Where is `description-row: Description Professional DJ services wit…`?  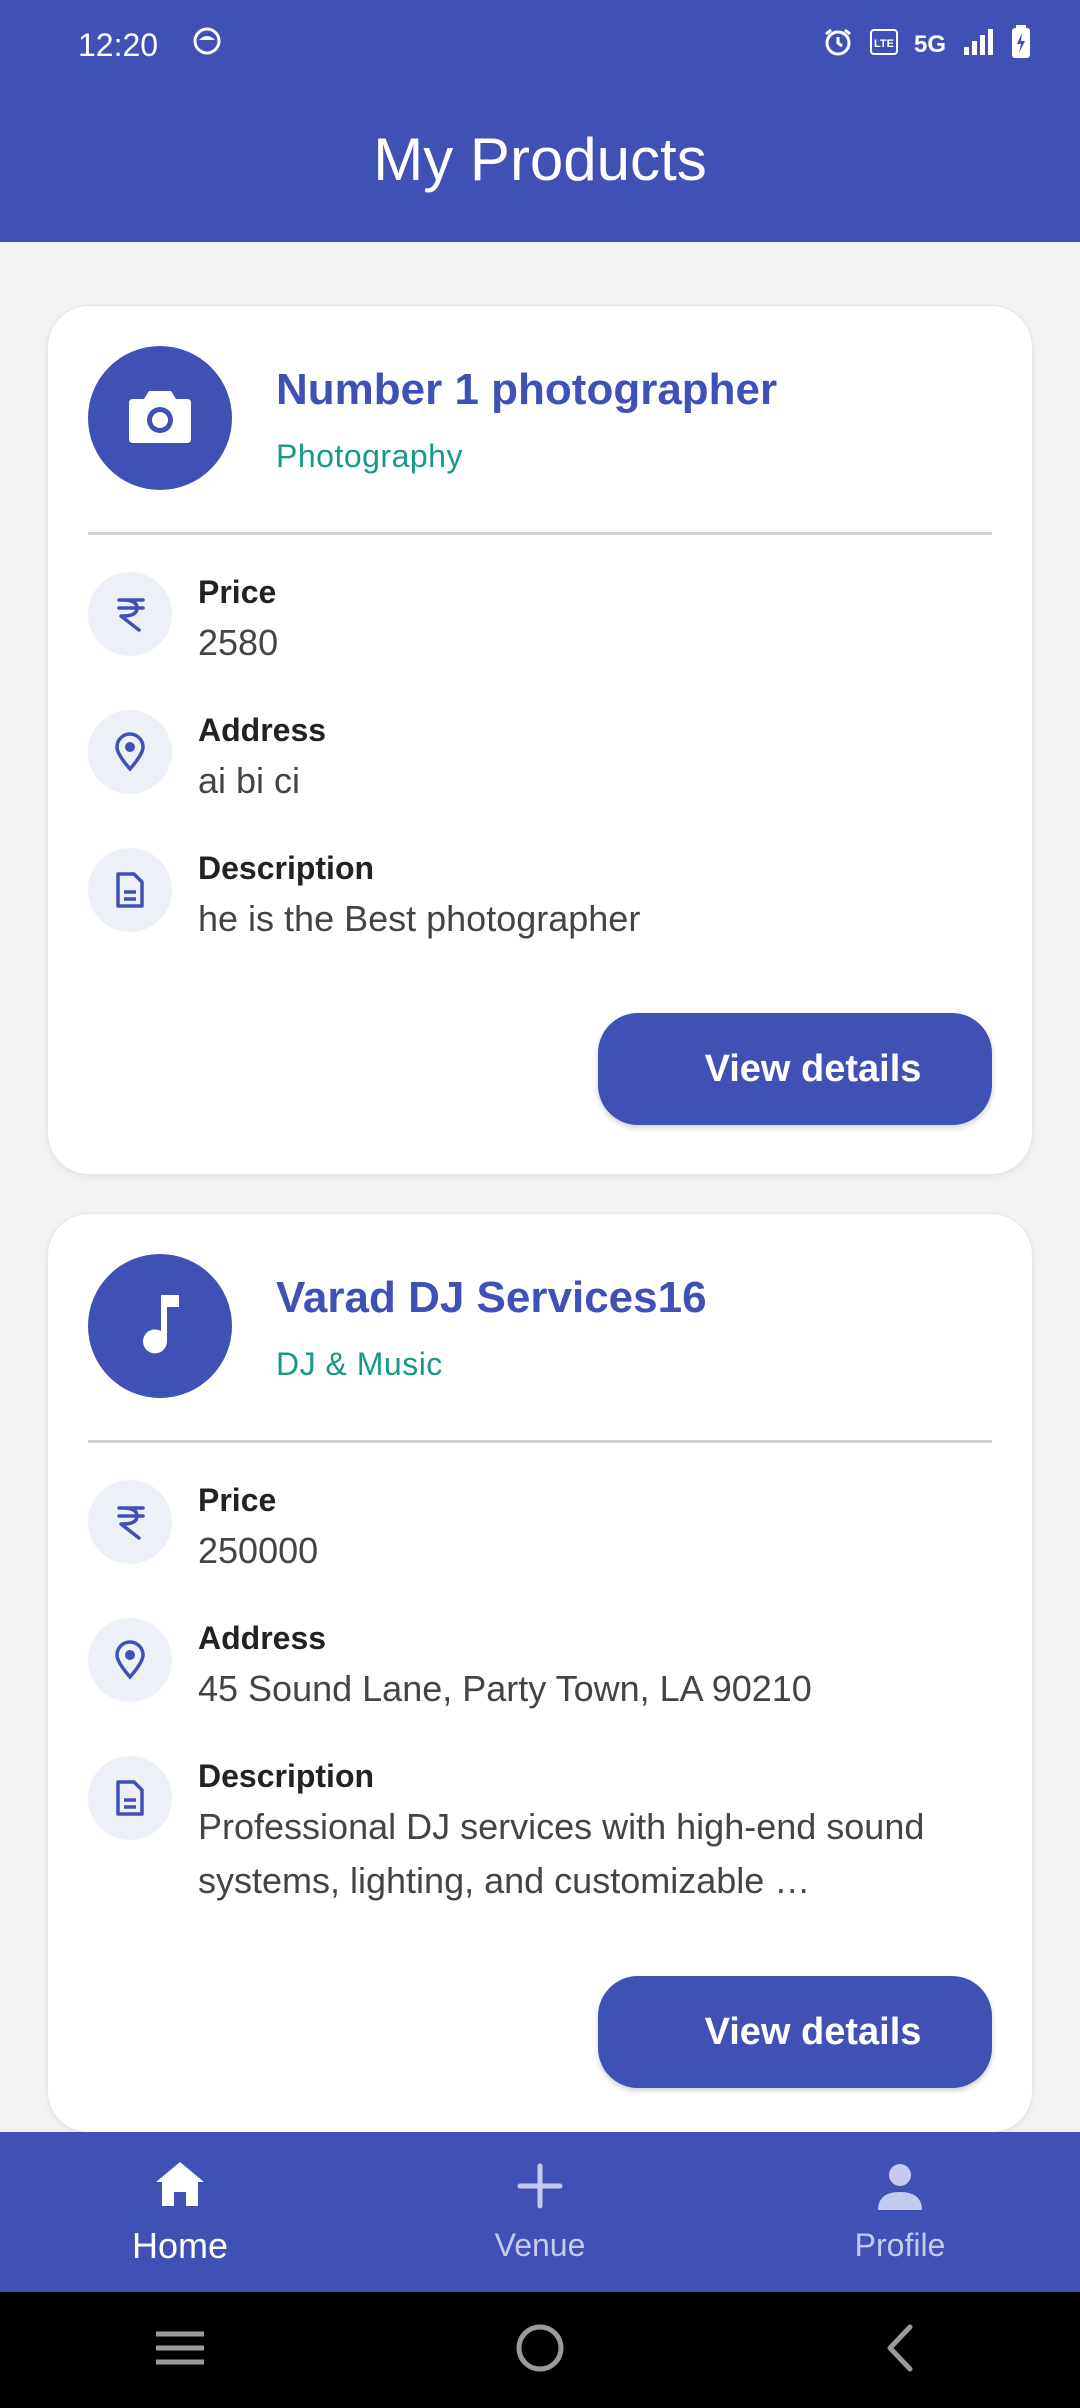
description-row: Description Professional DJ services wit… is located at coordinates (540, 1832).